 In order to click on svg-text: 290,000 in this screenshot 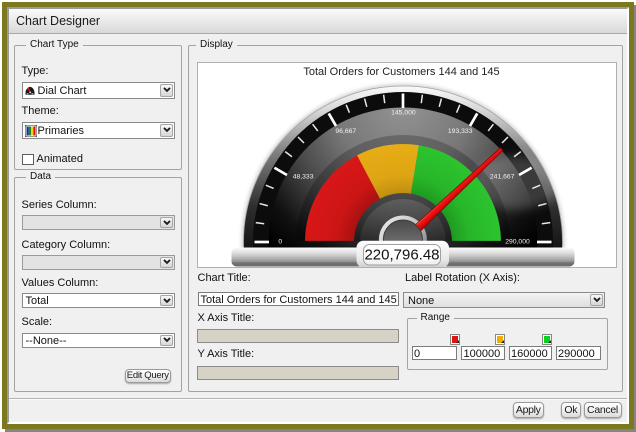, I will do `click(517, 241)`.